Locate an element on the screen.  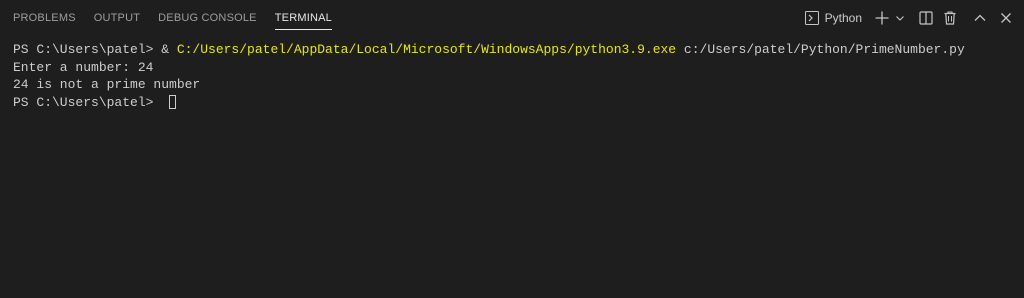
terminal-profile-button: Python is located at coordinates (833, 18).